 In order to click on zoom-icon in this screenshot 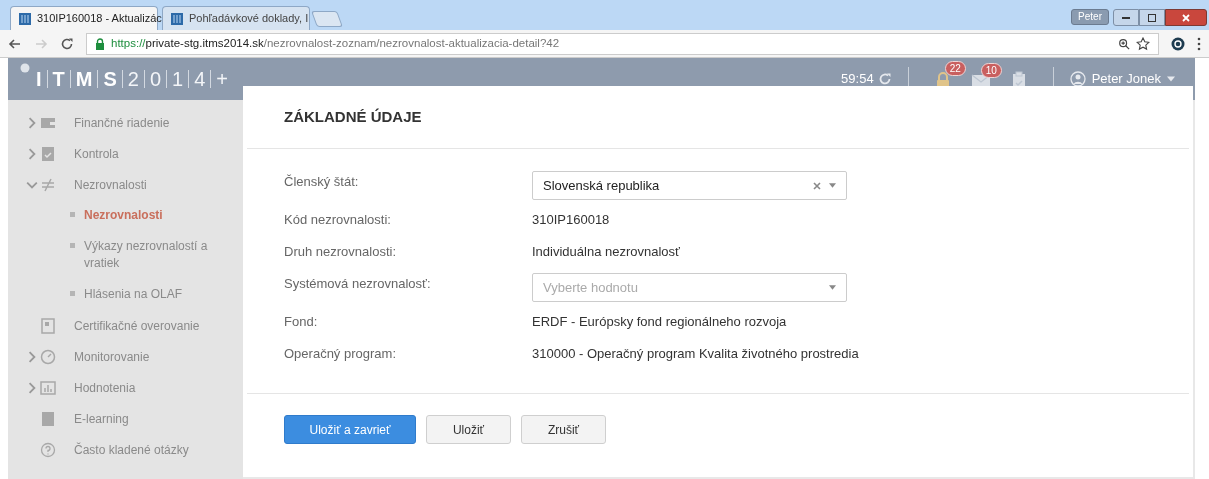, I will do `click(1124, 43)`.